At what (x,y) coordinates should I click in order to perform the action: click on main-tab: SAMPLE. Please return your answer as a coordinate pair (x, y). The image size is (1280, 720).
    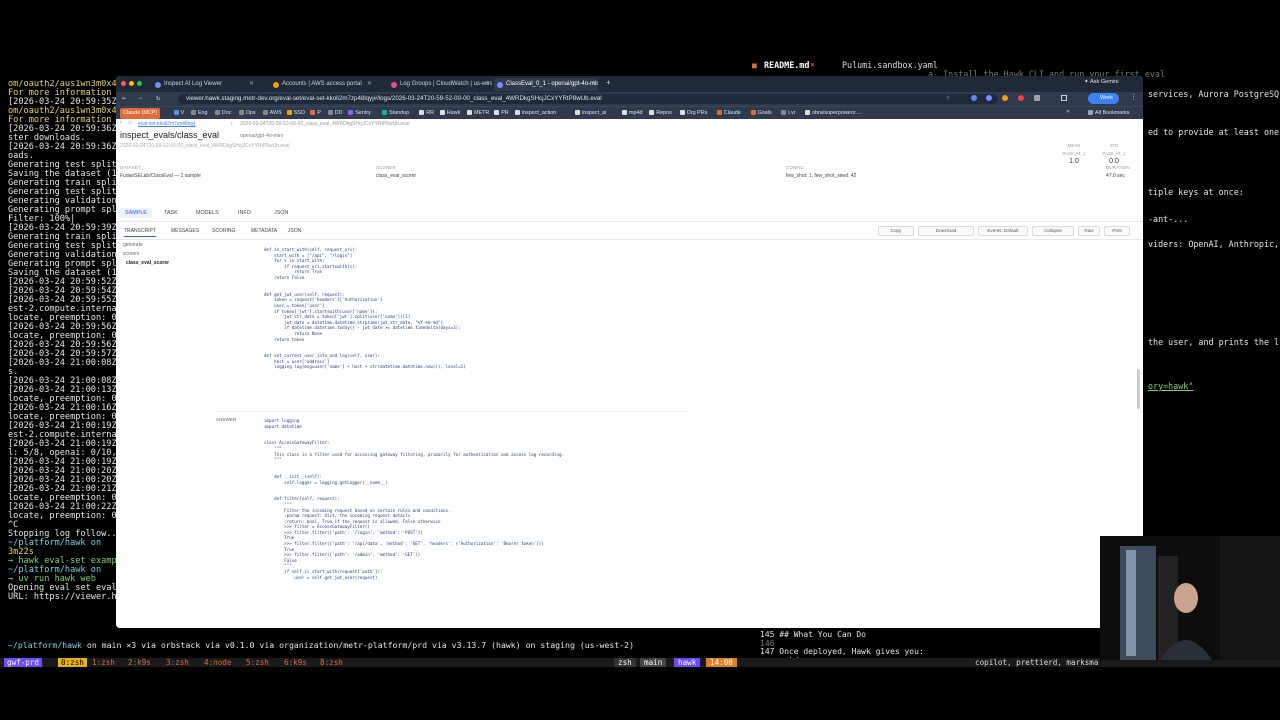
    Looking at the image, I should click on (136, 213).